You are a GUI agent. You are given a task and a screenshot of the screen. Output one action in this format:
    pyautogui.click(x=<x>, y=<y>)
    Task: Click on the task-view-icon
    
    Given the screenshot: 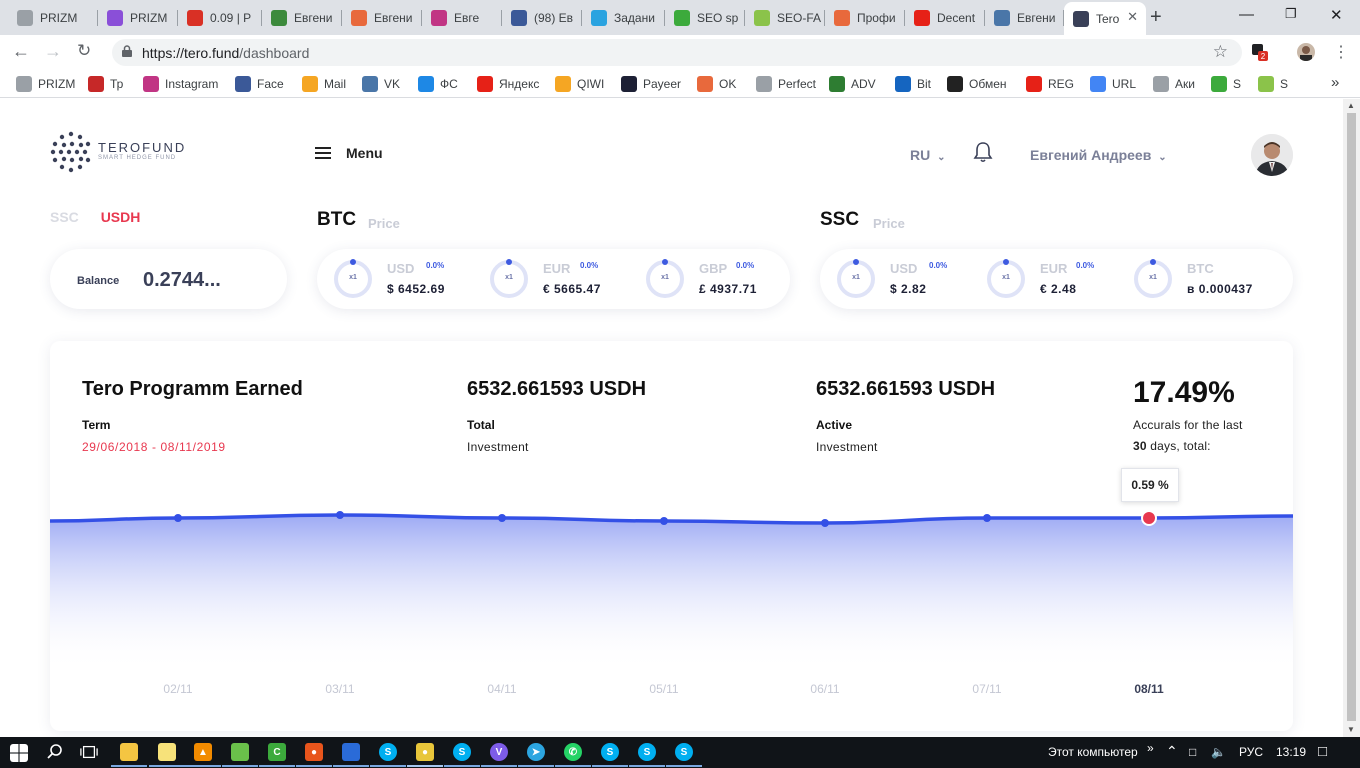 What is the action you would take?
    pyautogui.click(x=89, y=752)
    